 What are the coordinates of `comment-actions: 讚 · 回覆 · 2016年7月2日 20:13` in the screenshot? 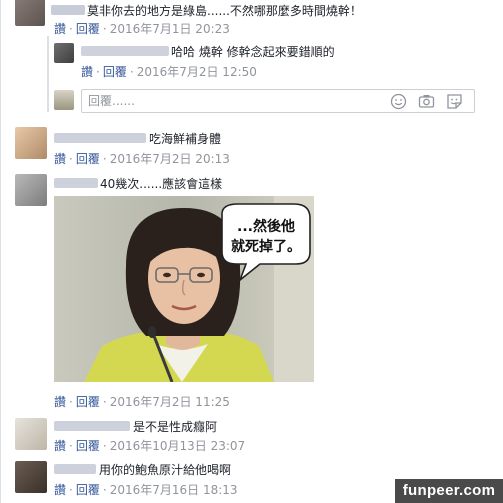 It's located at (142, 159).